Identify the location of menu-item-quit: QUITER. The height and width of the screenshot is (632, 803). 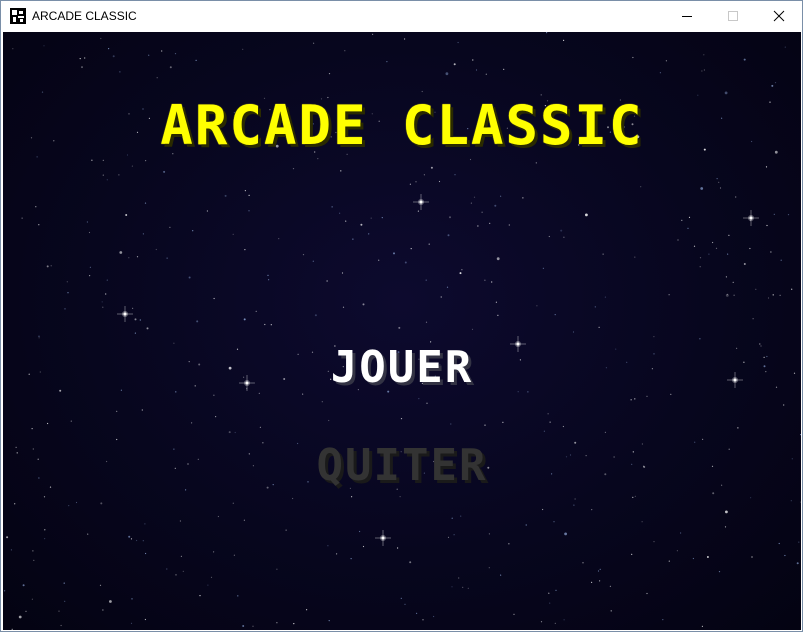
(402, 466).